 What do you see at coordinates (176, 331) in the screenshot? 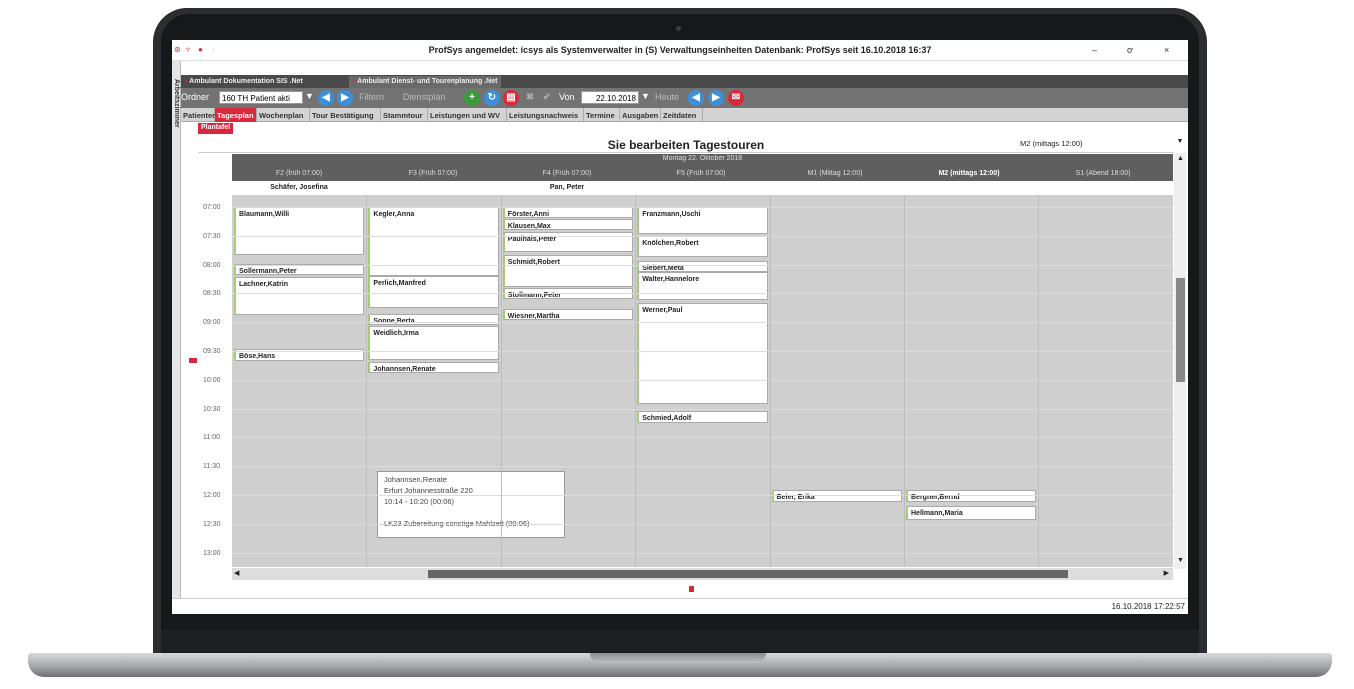
I see `sidebar: Arbeitszimmer` at bounding box center [176, 331].